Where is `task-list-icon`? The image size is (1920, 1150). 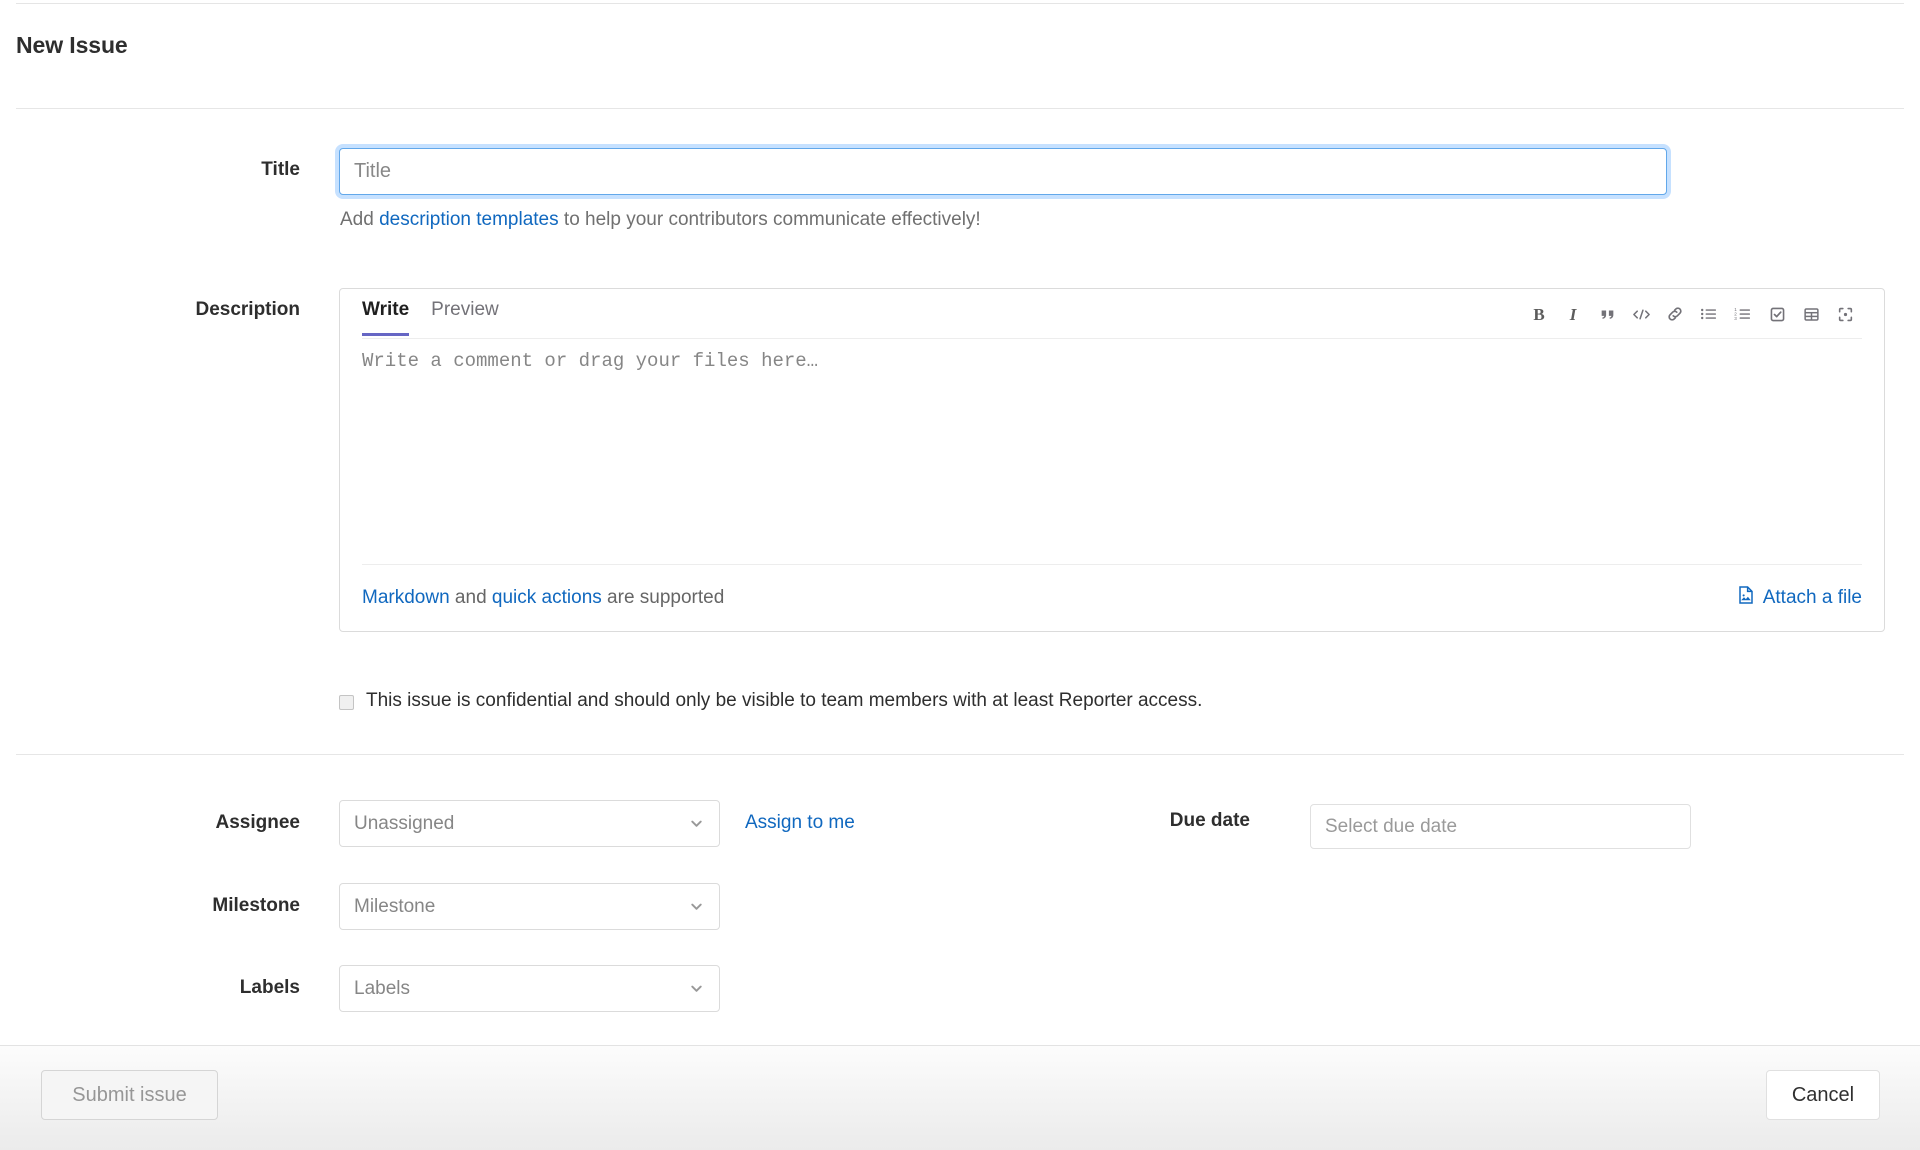 task-list-icon is located at coordinates (1777, 314).